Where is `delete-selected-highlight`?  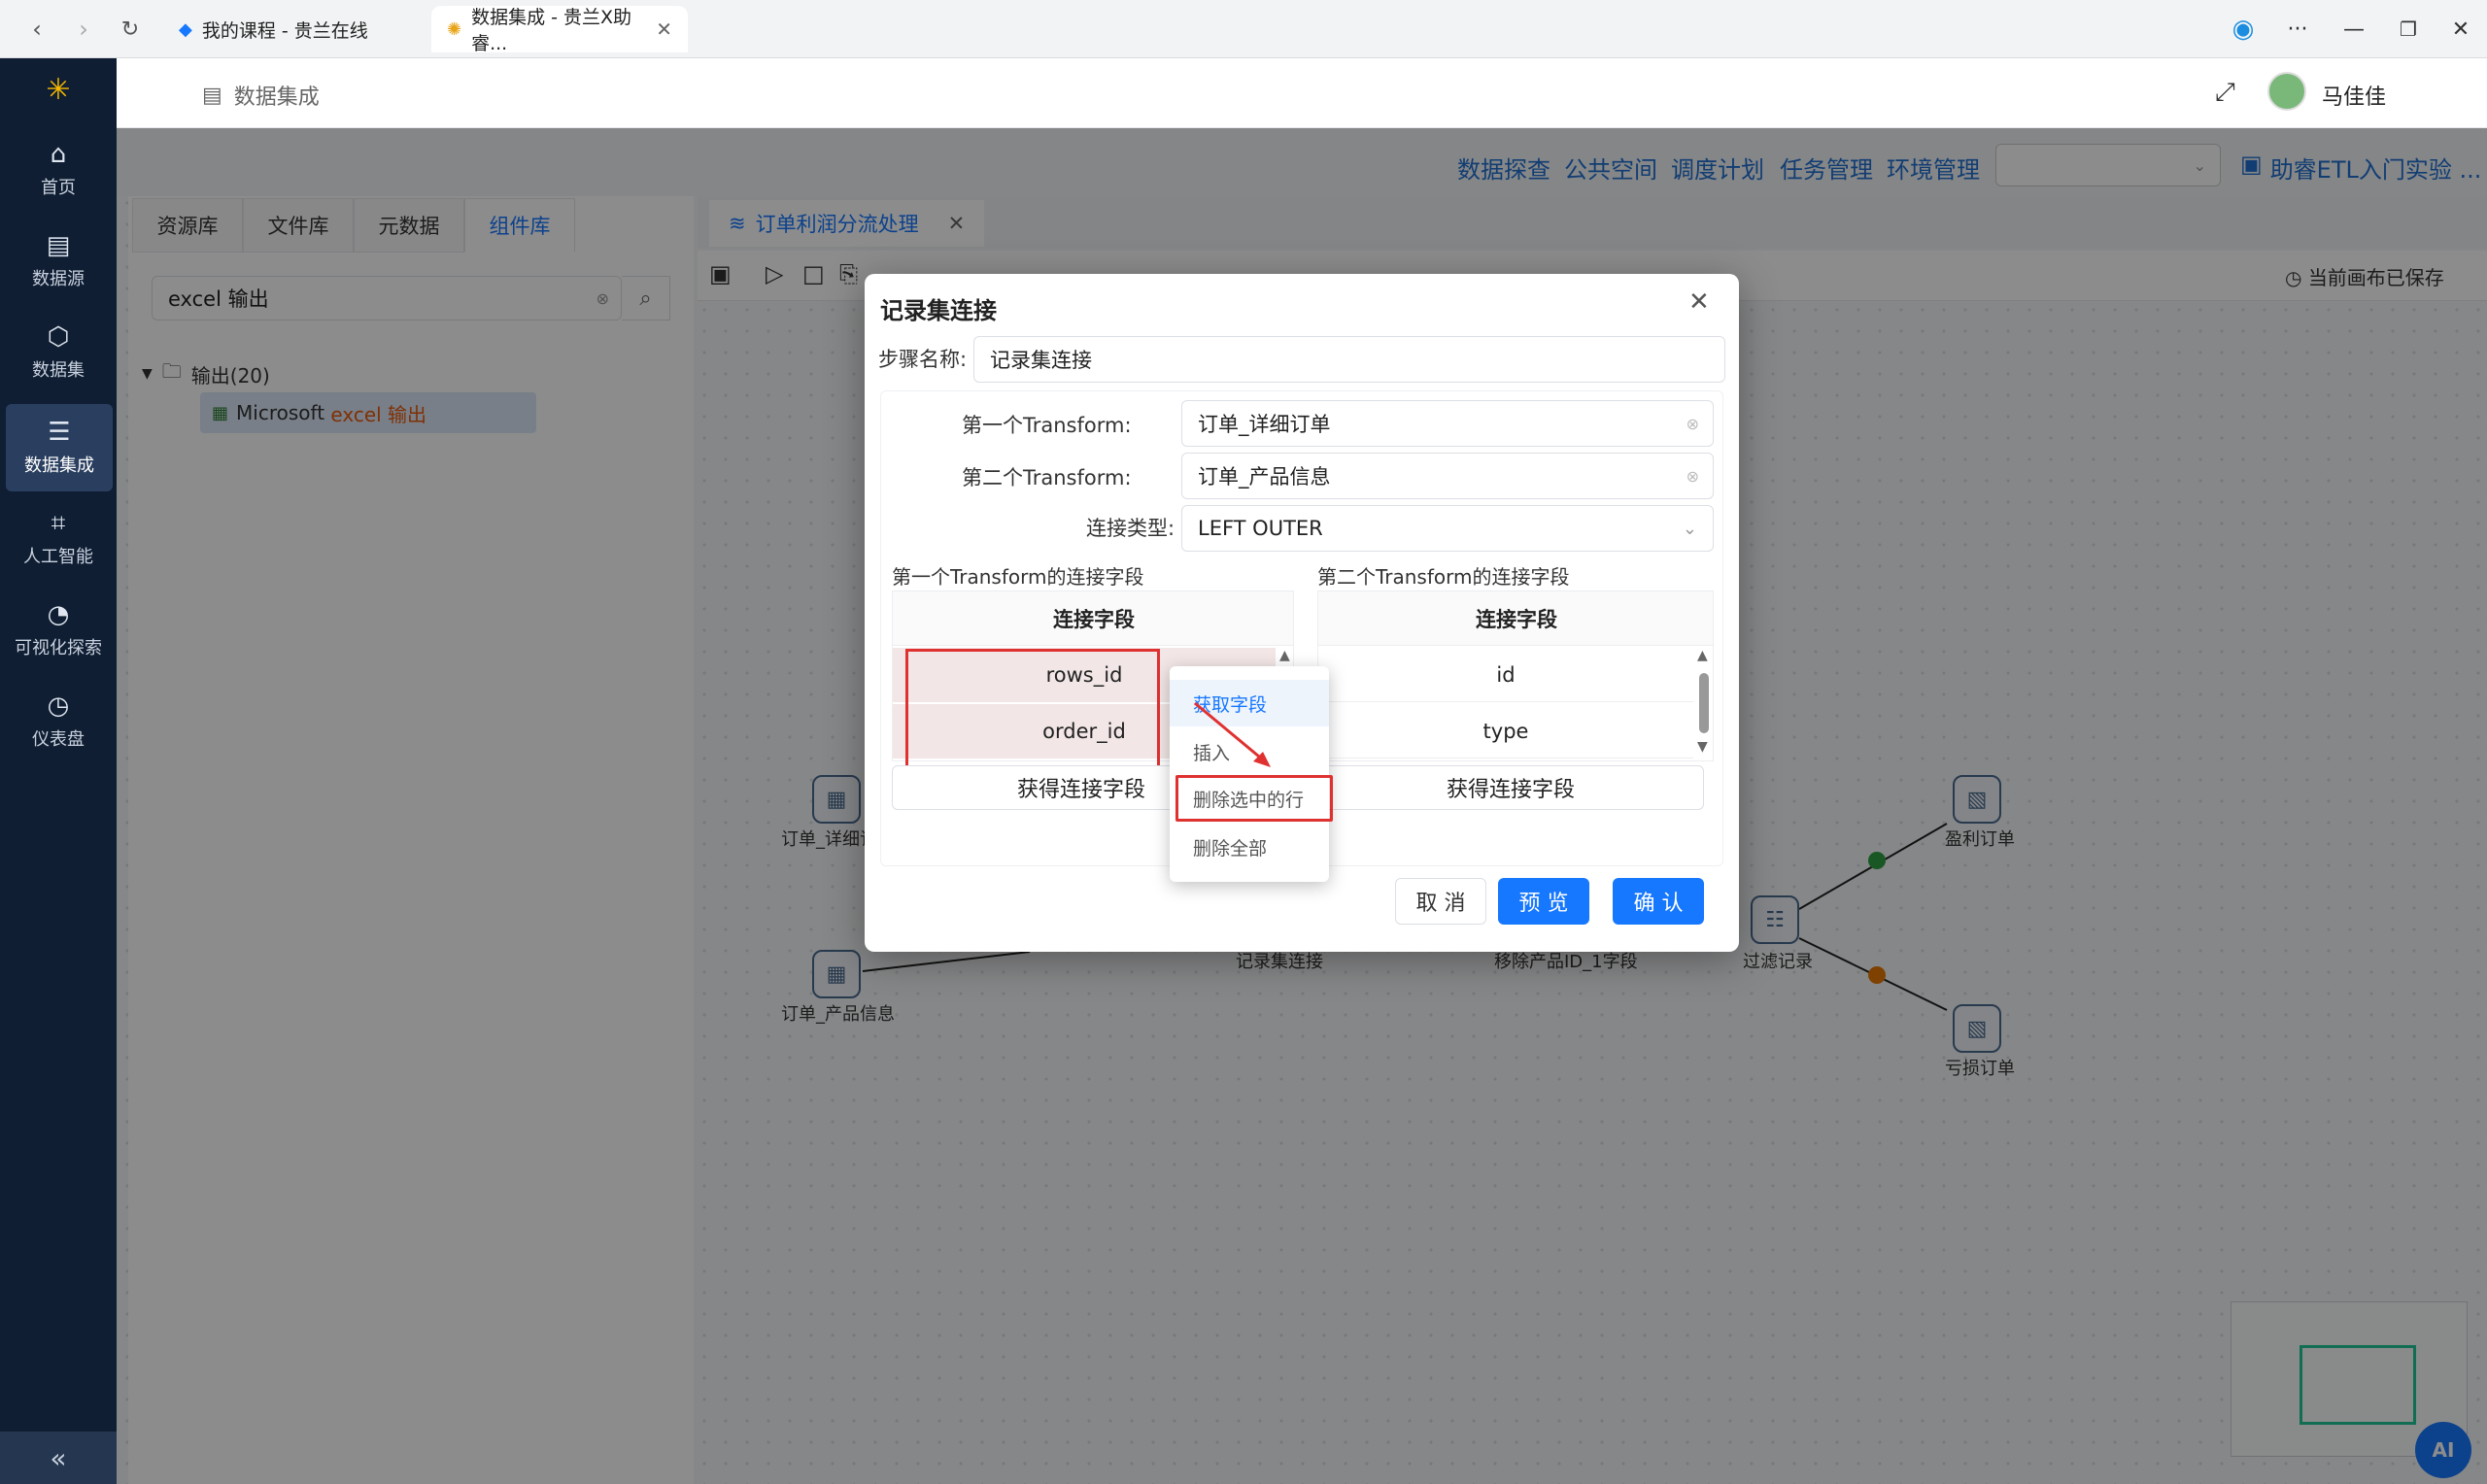 delete-selected-highlight is located at coordinates (1254, 798).